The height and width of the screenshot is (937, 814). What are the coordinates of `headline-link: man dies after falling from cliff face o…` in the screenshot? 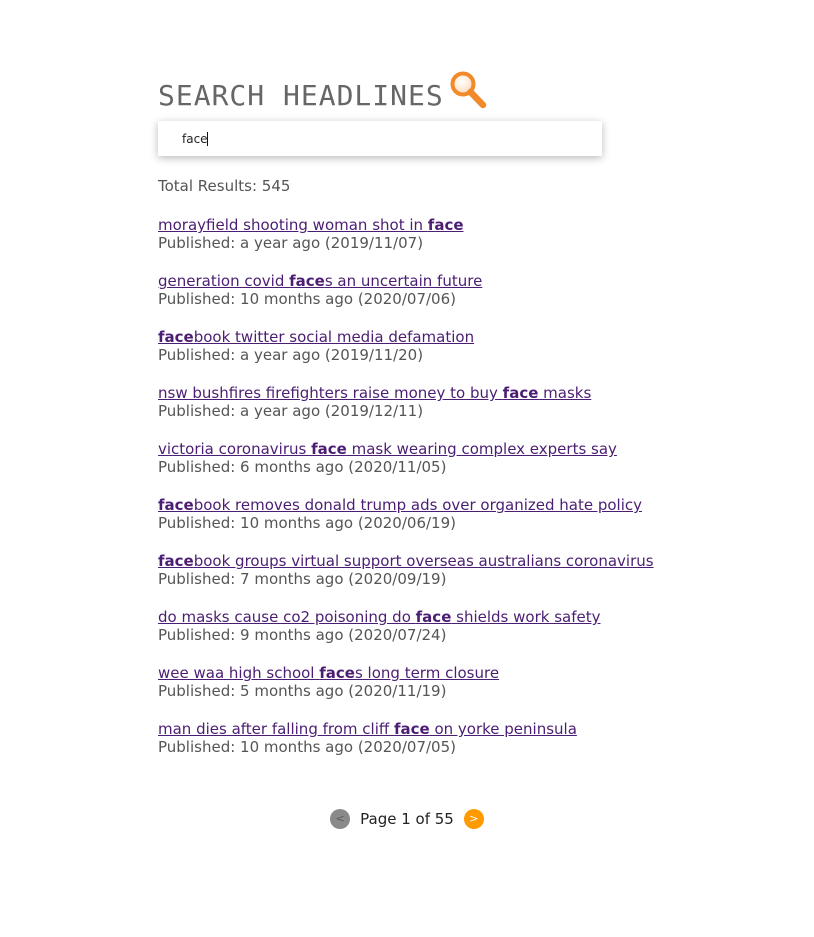 It's located at (367, 729).